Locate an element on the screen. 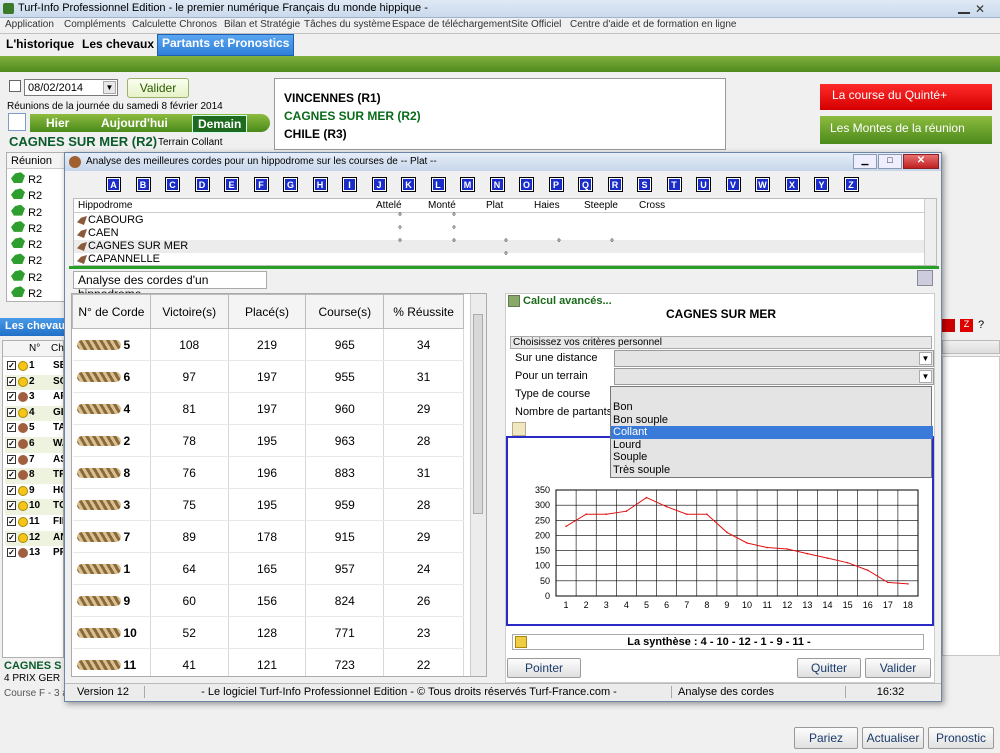 Image resolution: width=1000 pixels, height=753 pixels. letter-button-m: M is located at coordinates (467, 184).